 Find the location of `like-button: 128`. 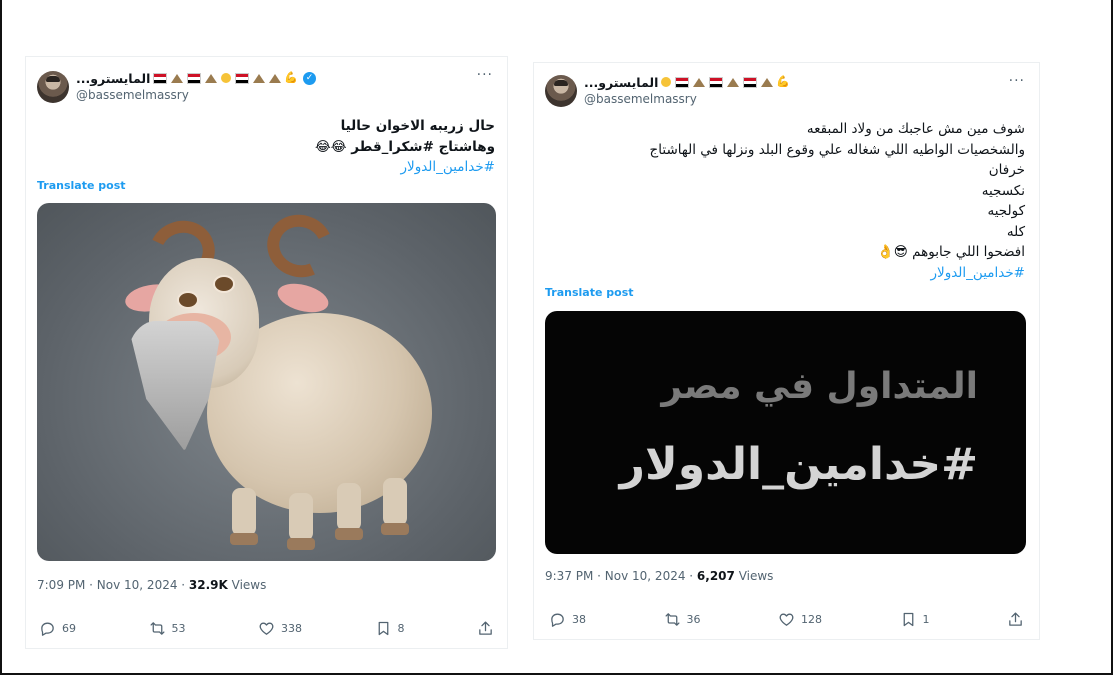

like-button: 128 is located at coordinates (800, 619).